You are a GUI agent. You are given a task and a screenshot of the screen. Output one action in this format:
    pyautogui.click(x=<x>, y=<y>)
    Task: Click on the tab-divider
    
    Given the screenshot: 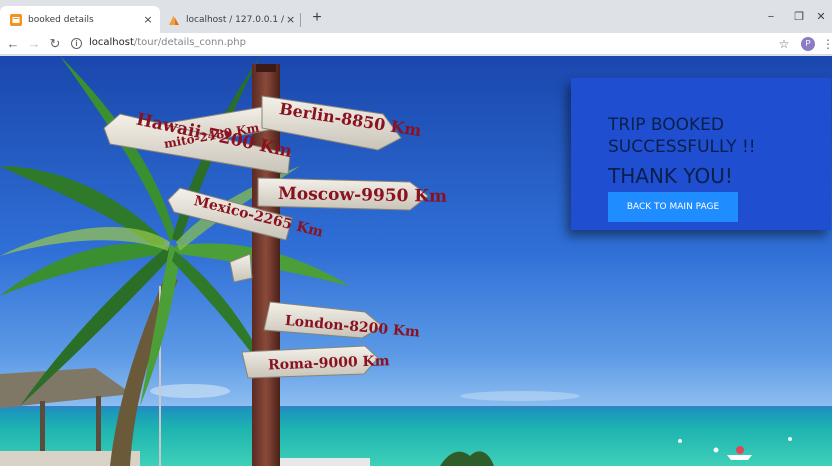 What is the action you would take?
    pyautogui.click(x=300, y=20)
    